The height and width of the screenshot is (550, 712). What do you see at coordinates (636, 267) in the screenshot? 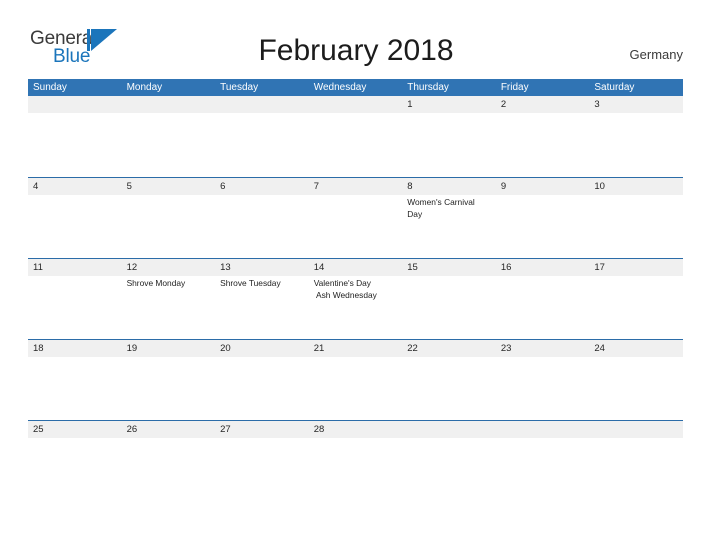
I see `day-number: 17` at bounding box center [636, 267].